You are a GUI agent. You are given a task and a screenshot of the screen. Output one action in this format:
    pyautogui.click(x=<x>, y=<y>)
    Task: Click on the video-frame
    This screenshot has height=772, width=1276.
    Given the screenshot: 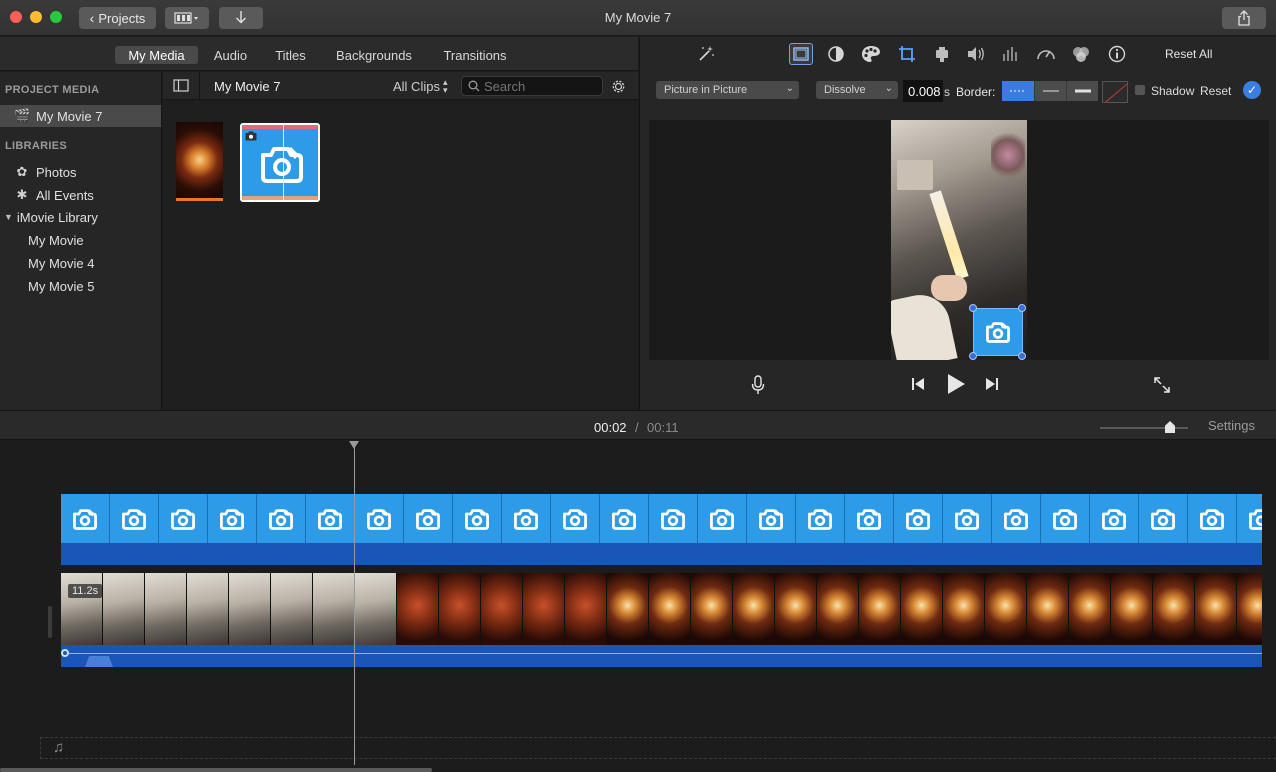 What is the action you would take?
    pyautogui.click(x=959, y=240)
    